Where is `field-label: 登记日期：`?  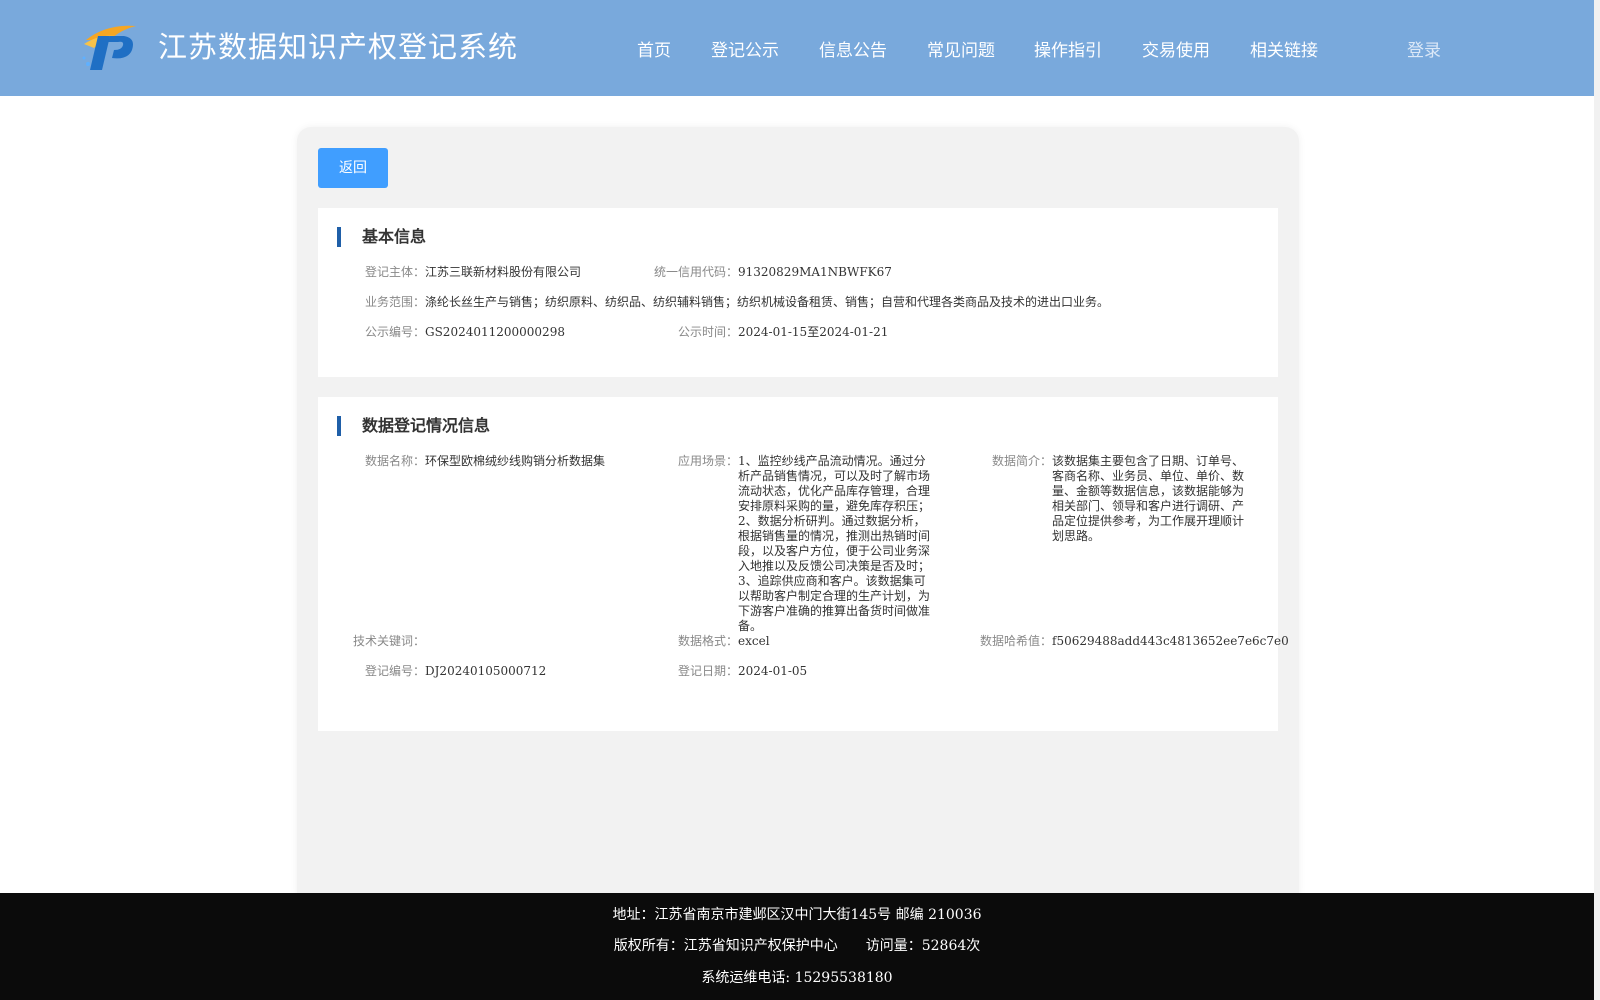 field-label: 登记日期： is located at coordinates (707, 671).